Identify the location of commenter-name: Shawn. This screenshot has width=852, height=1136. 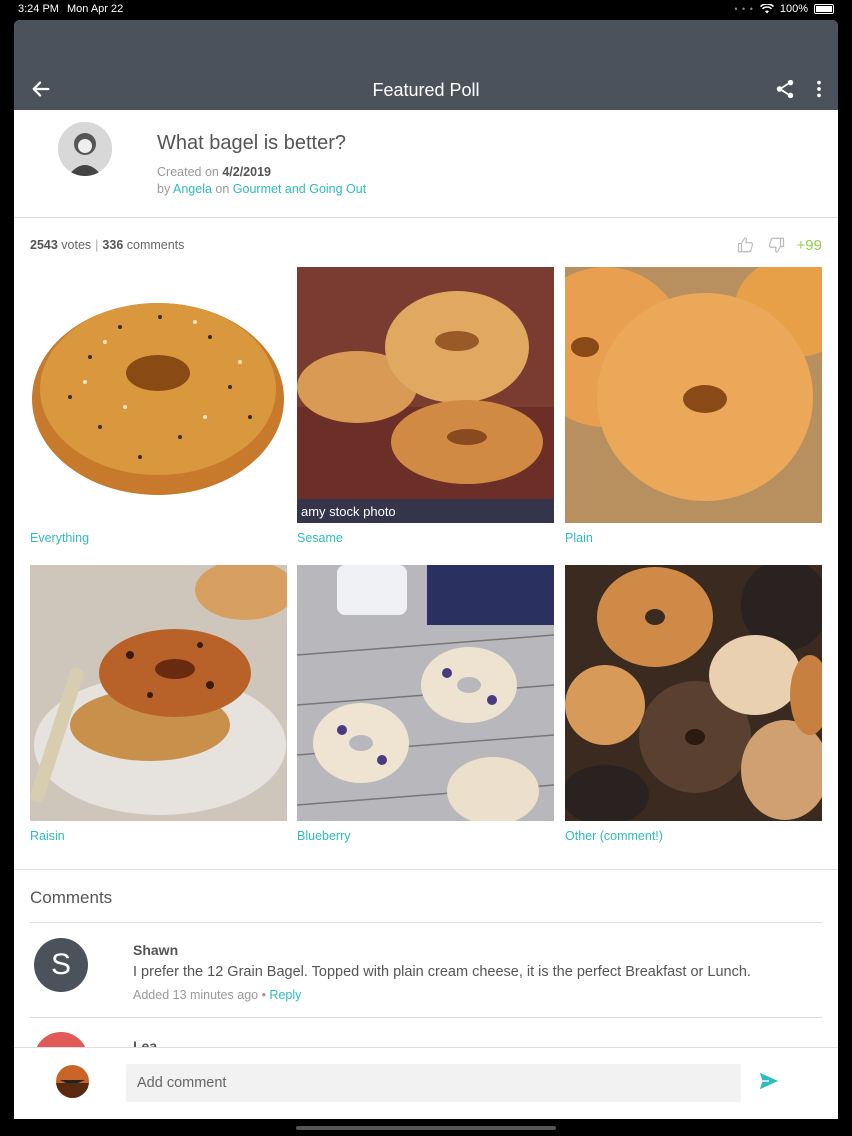
(155, 950).